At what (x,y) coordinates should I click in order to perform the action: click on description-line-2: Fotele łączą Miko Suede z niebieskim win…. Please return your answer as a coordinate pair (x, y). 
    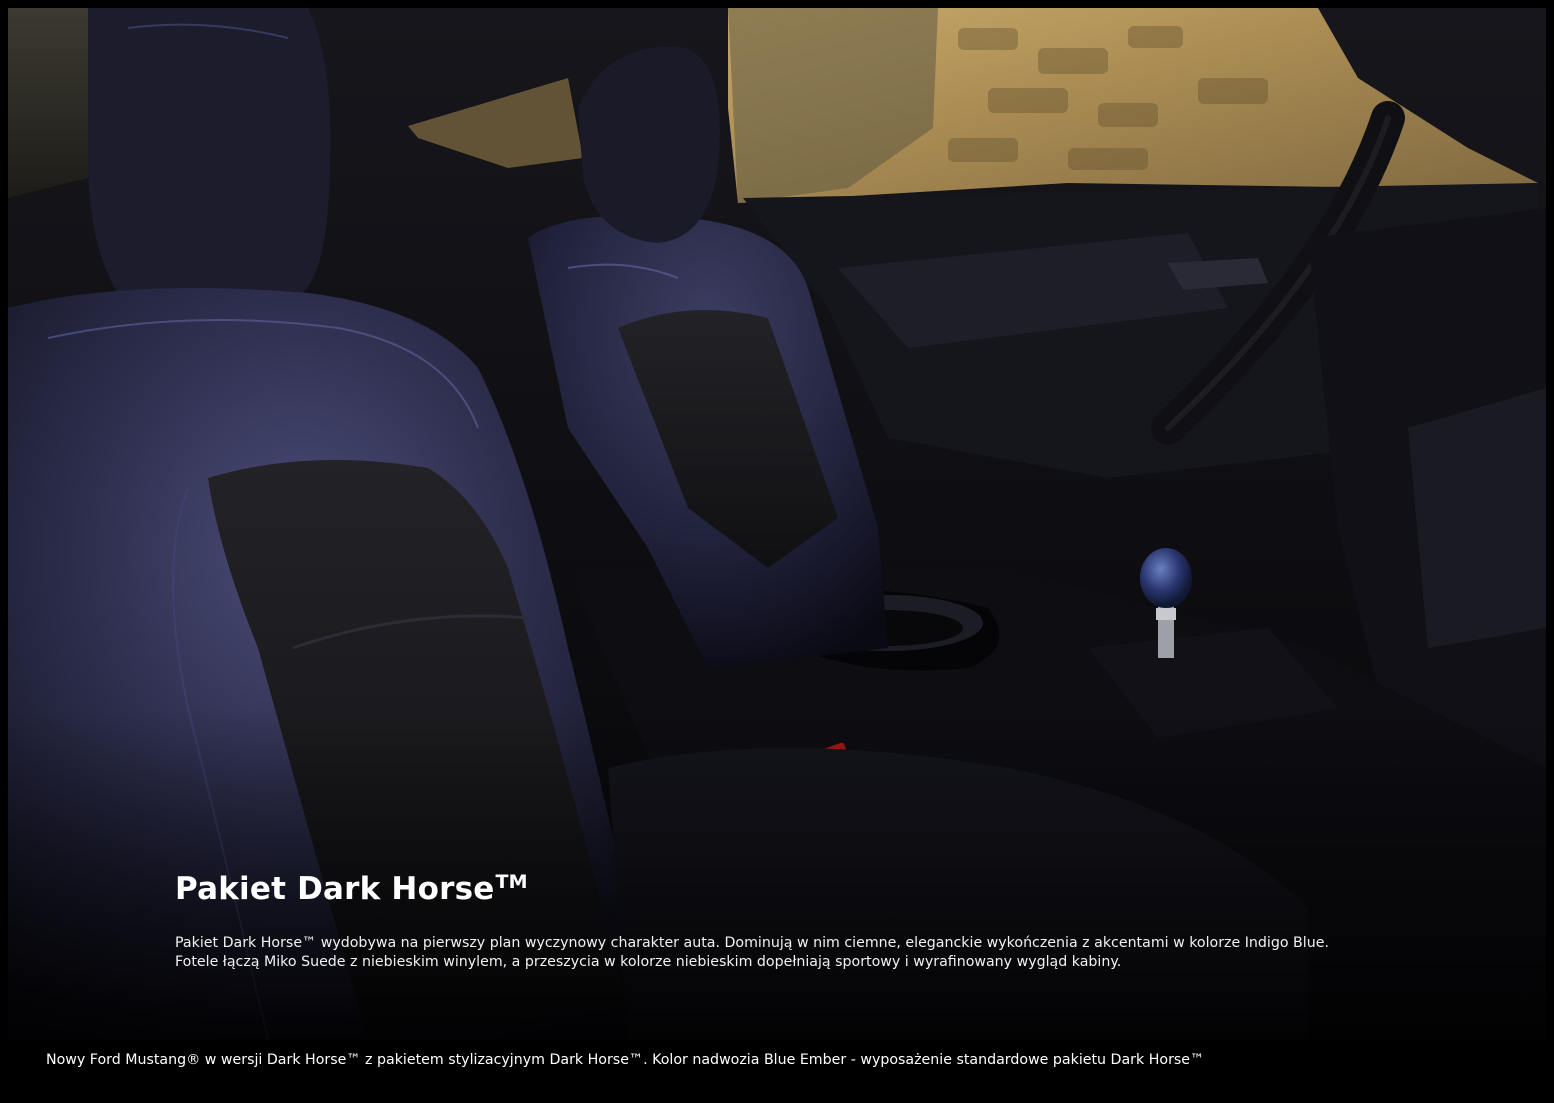
    Looking at the image, I should click on (648, 962).